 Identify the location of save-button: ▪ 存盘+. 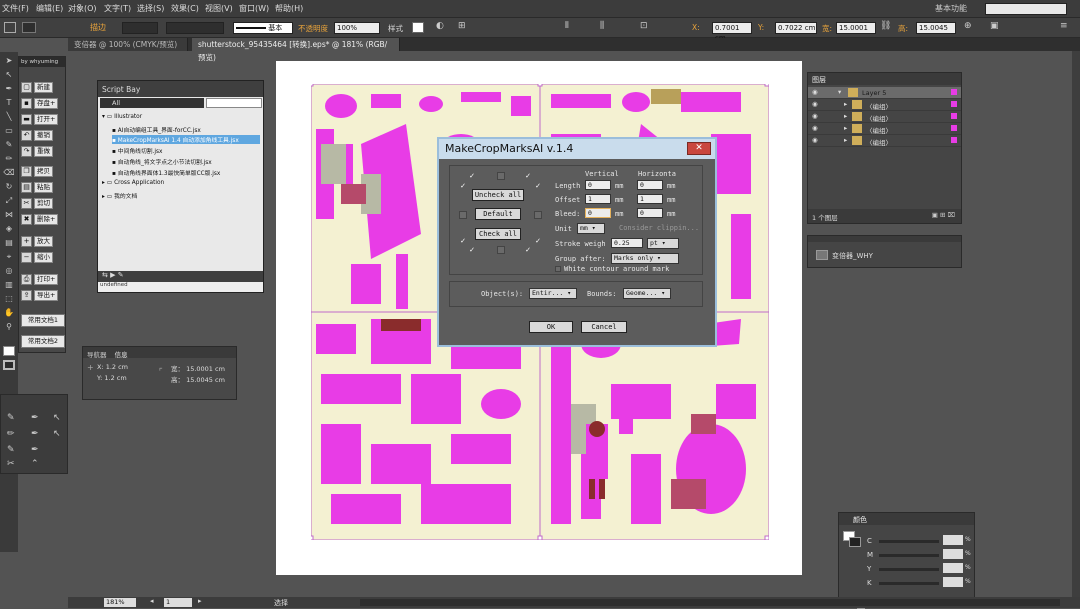
(43, 103).